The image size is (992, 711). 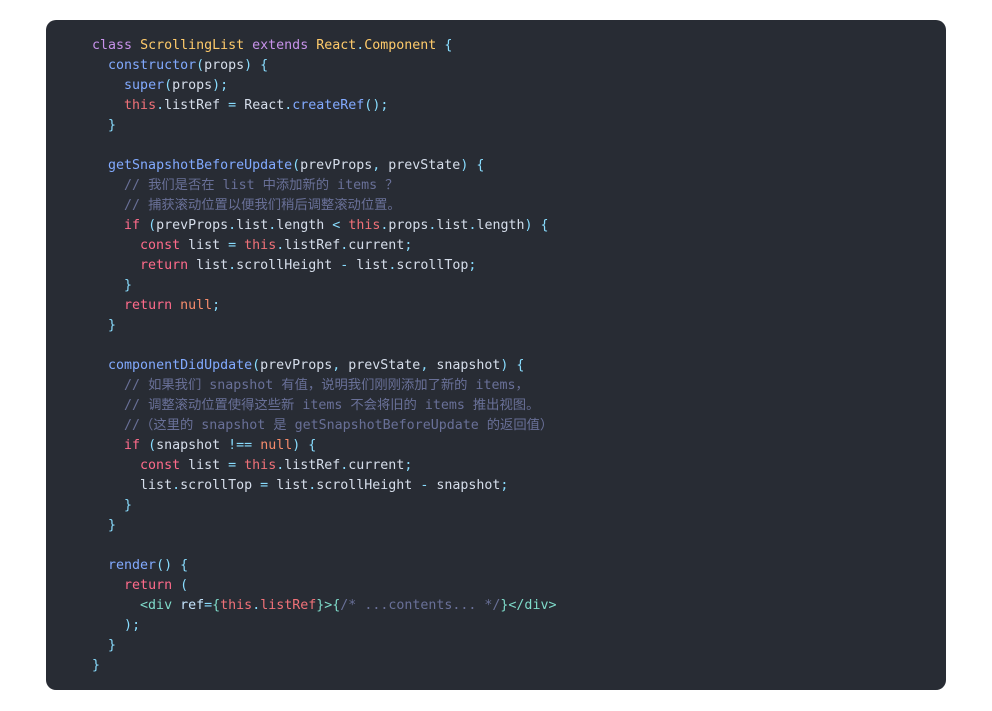 What do you see at coordinates (496, 446) in the screenshot?
I see `code-line: if (snapshot !== null) {` at bounding box center [496, 446].